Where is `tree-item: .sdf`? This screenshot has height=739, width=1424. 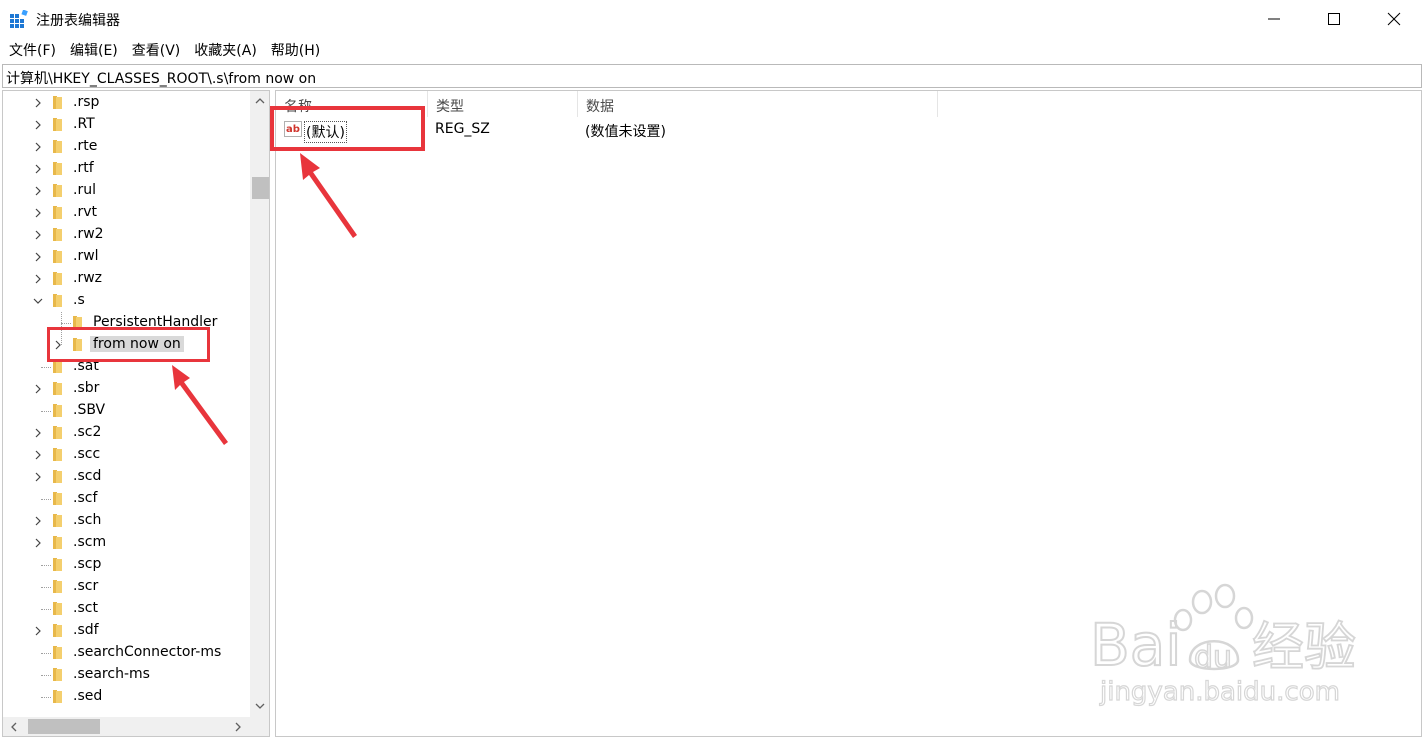
tree-item: .sdf is located at coordinates (126, 631).